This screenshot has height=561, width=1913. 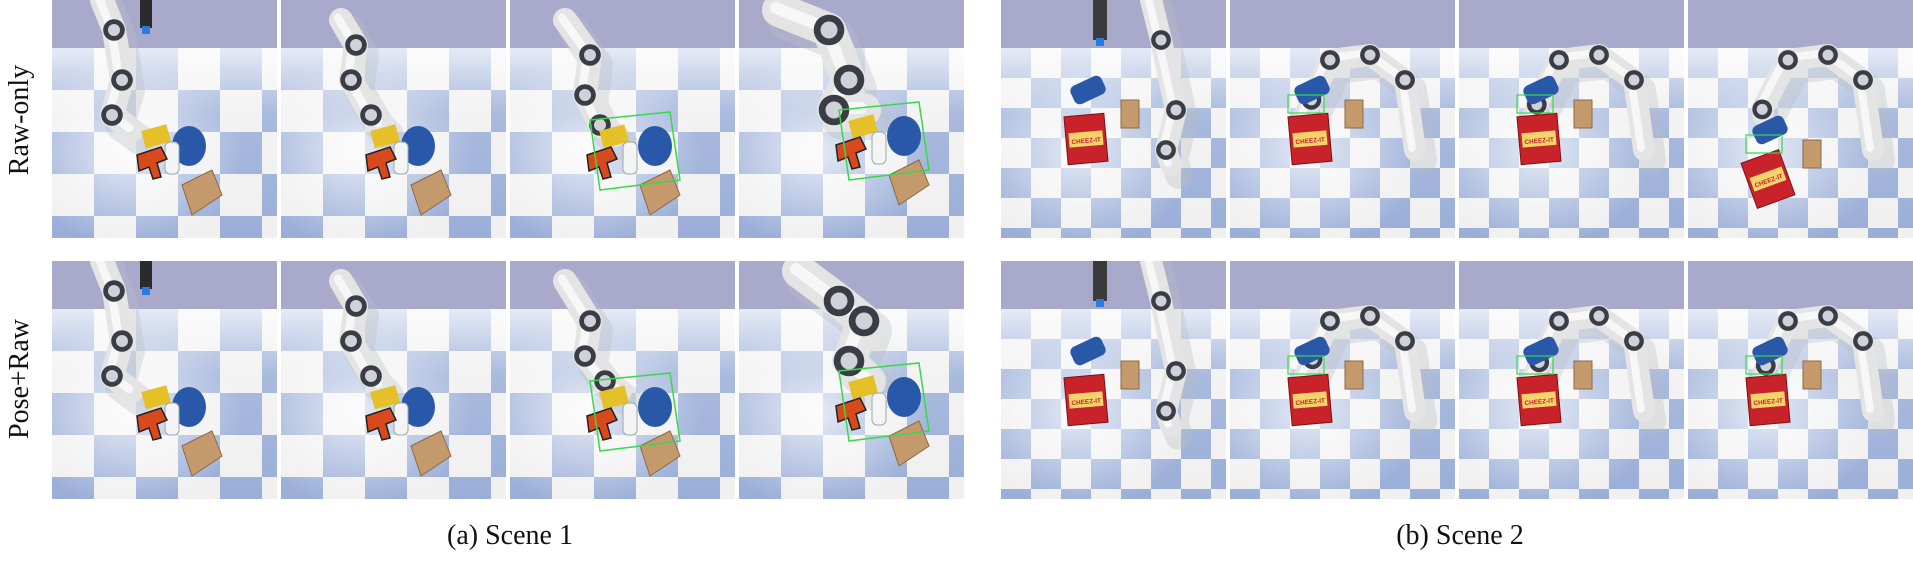 I want to click on row-label-raw-only: Raw-only, so click(x=20, y=120).